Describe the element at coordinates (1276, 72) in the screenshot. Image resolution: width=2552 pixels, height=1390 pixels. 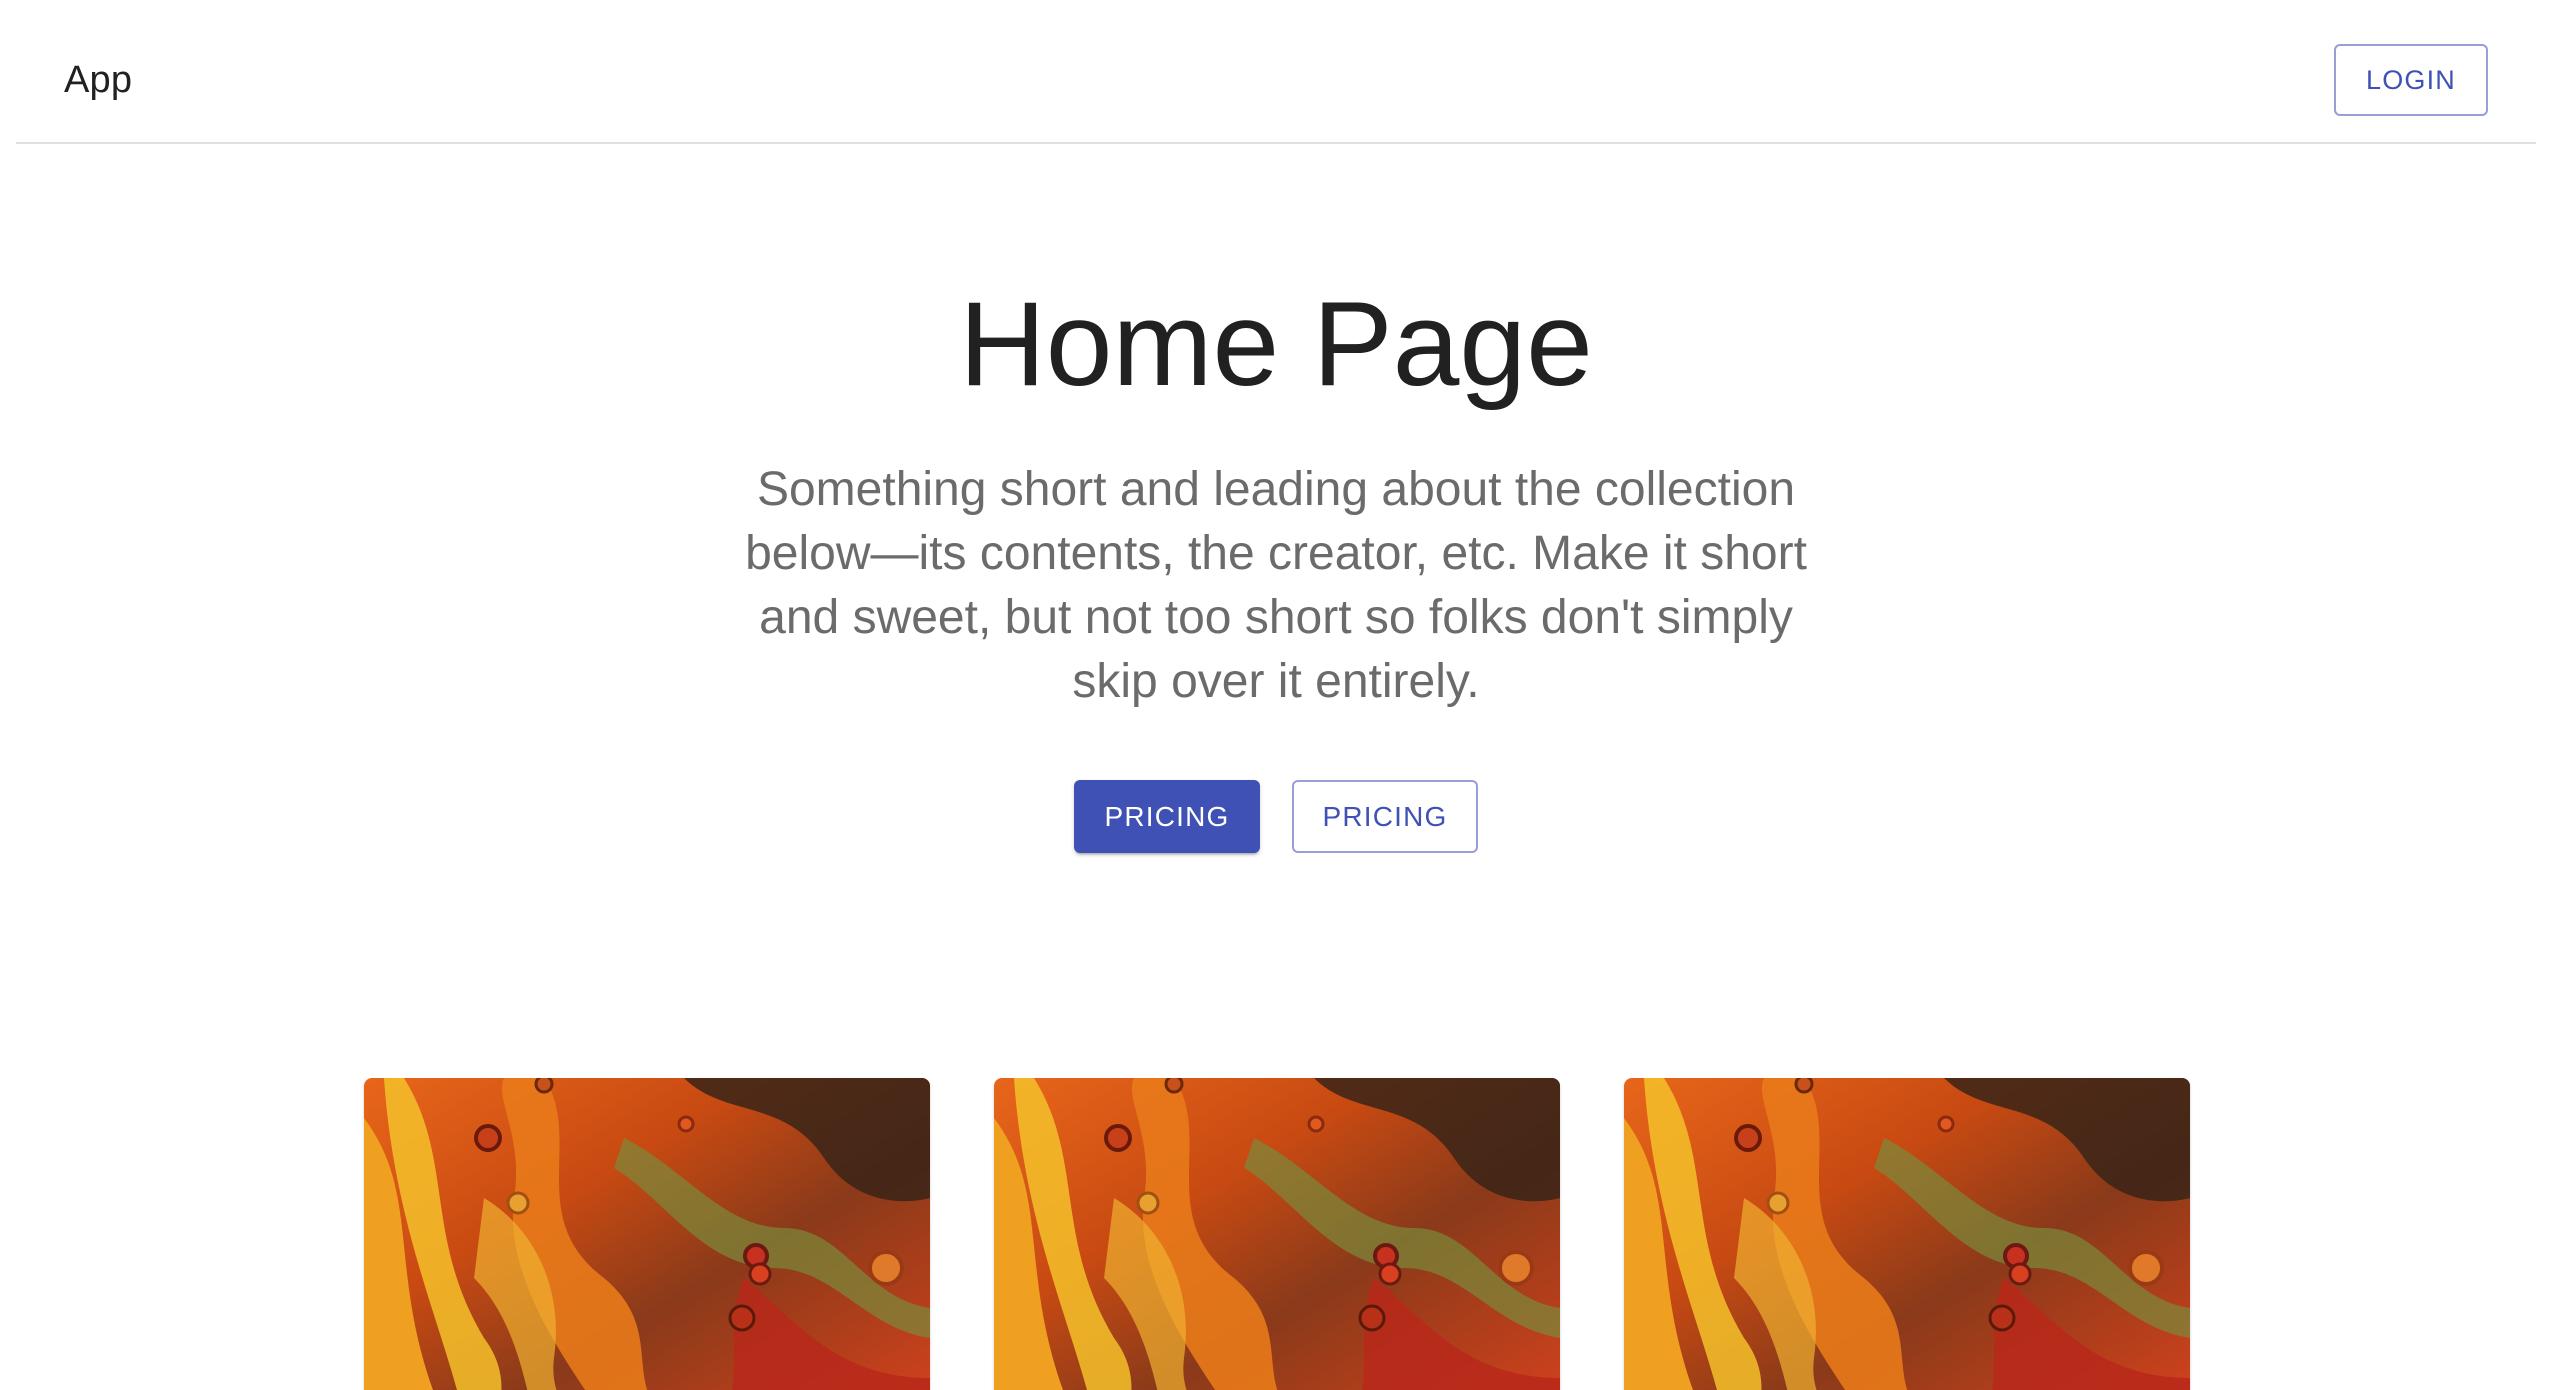
I see `app-bar: App LOGIN` at that location.